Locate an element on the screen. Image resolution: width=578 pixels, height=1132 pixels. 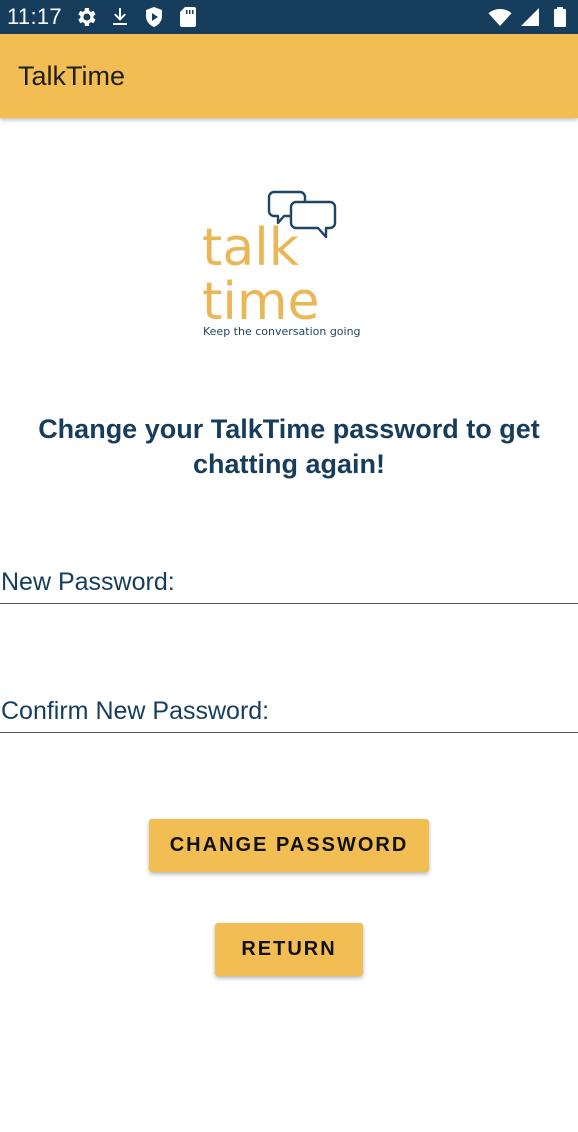
new-password-input is located at coordinates (289, 583).